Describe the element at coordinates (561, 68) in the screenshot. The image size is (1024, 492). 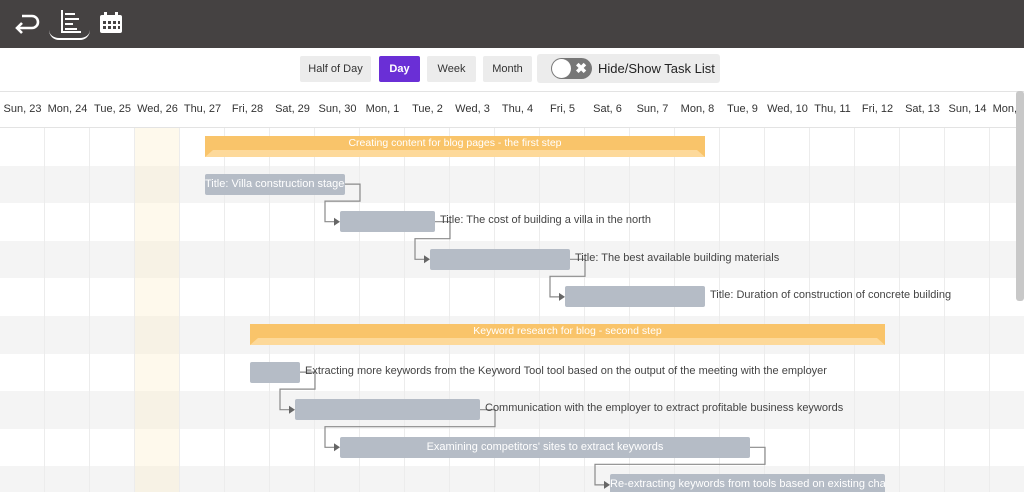
I see `toggle-knob` at that location.